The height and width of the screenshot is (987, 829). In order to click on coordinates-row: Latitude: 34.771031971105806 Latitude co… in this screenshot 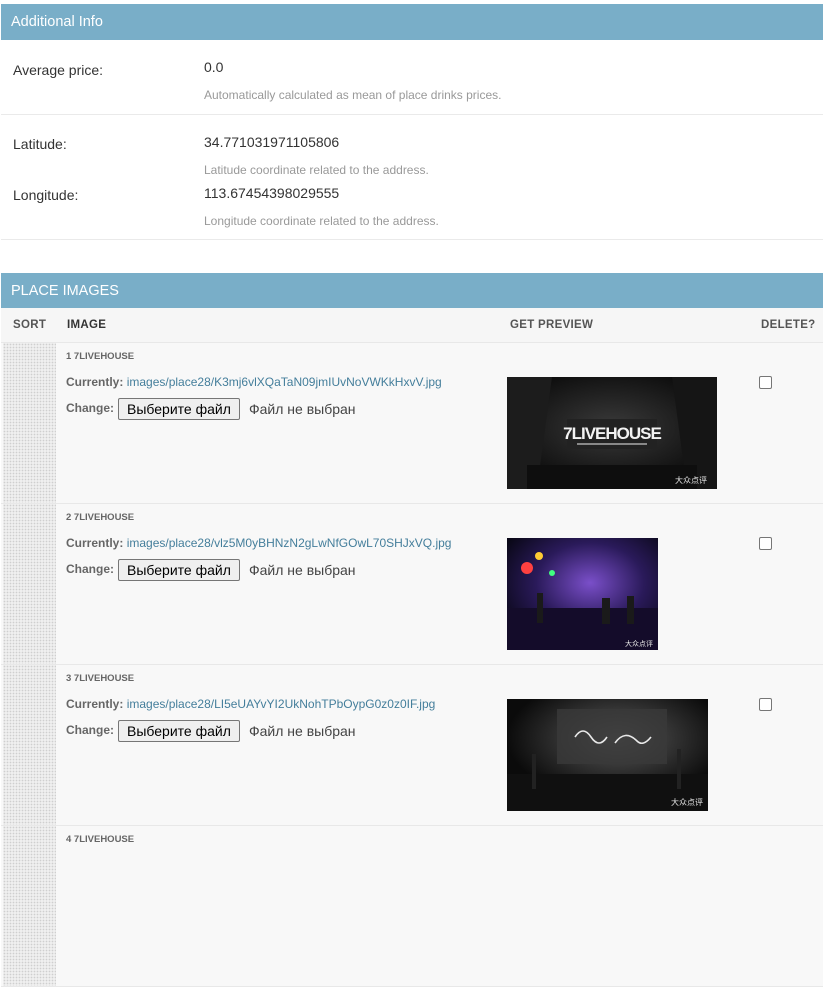, I will do `click(412, 177)`.